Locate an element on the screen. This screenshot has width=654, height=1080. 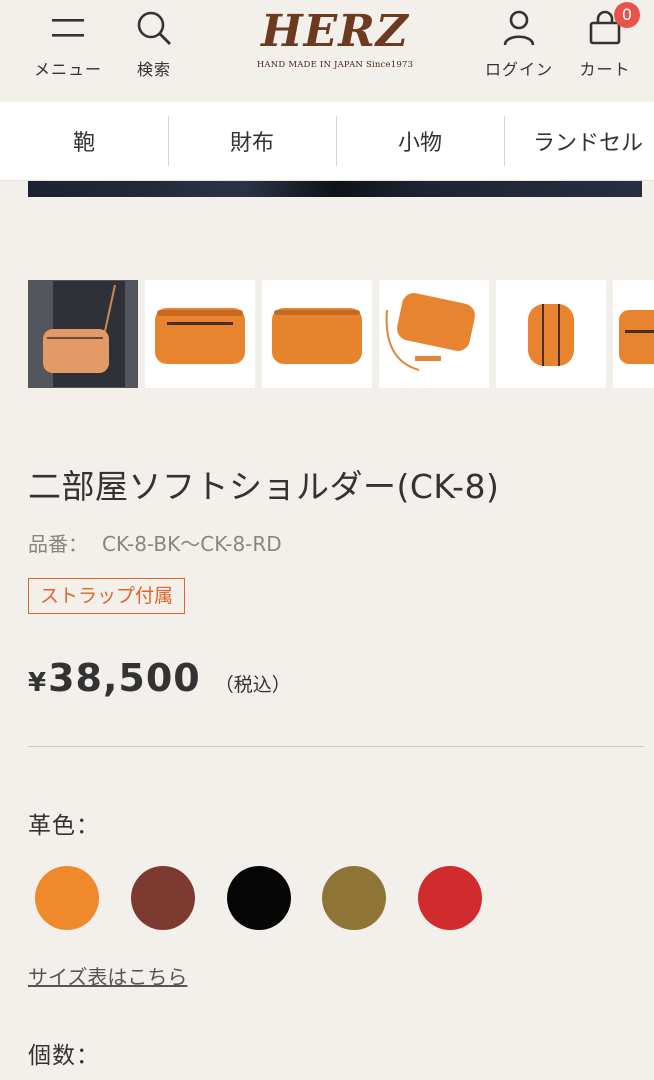
color-swatch-orange is located at coordinates (67, 898).